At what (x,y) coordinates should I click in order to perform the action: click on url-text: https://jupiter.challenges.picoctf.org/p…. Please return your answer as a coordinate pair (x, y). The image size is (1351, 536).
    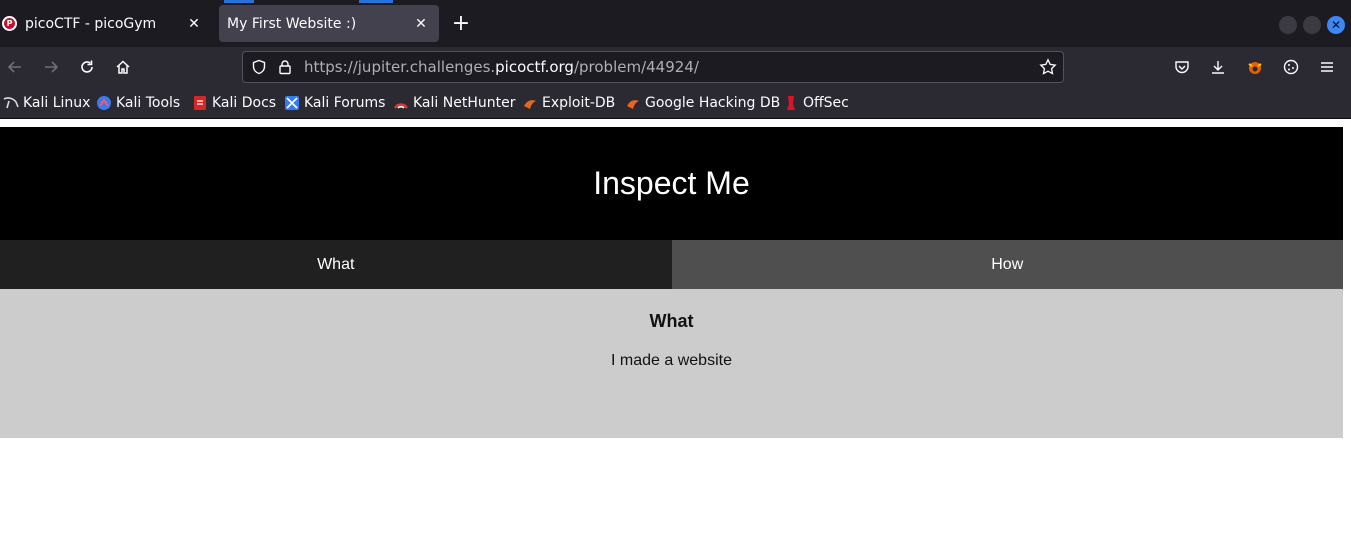
    Looking at the image, I should click on (501, 67).